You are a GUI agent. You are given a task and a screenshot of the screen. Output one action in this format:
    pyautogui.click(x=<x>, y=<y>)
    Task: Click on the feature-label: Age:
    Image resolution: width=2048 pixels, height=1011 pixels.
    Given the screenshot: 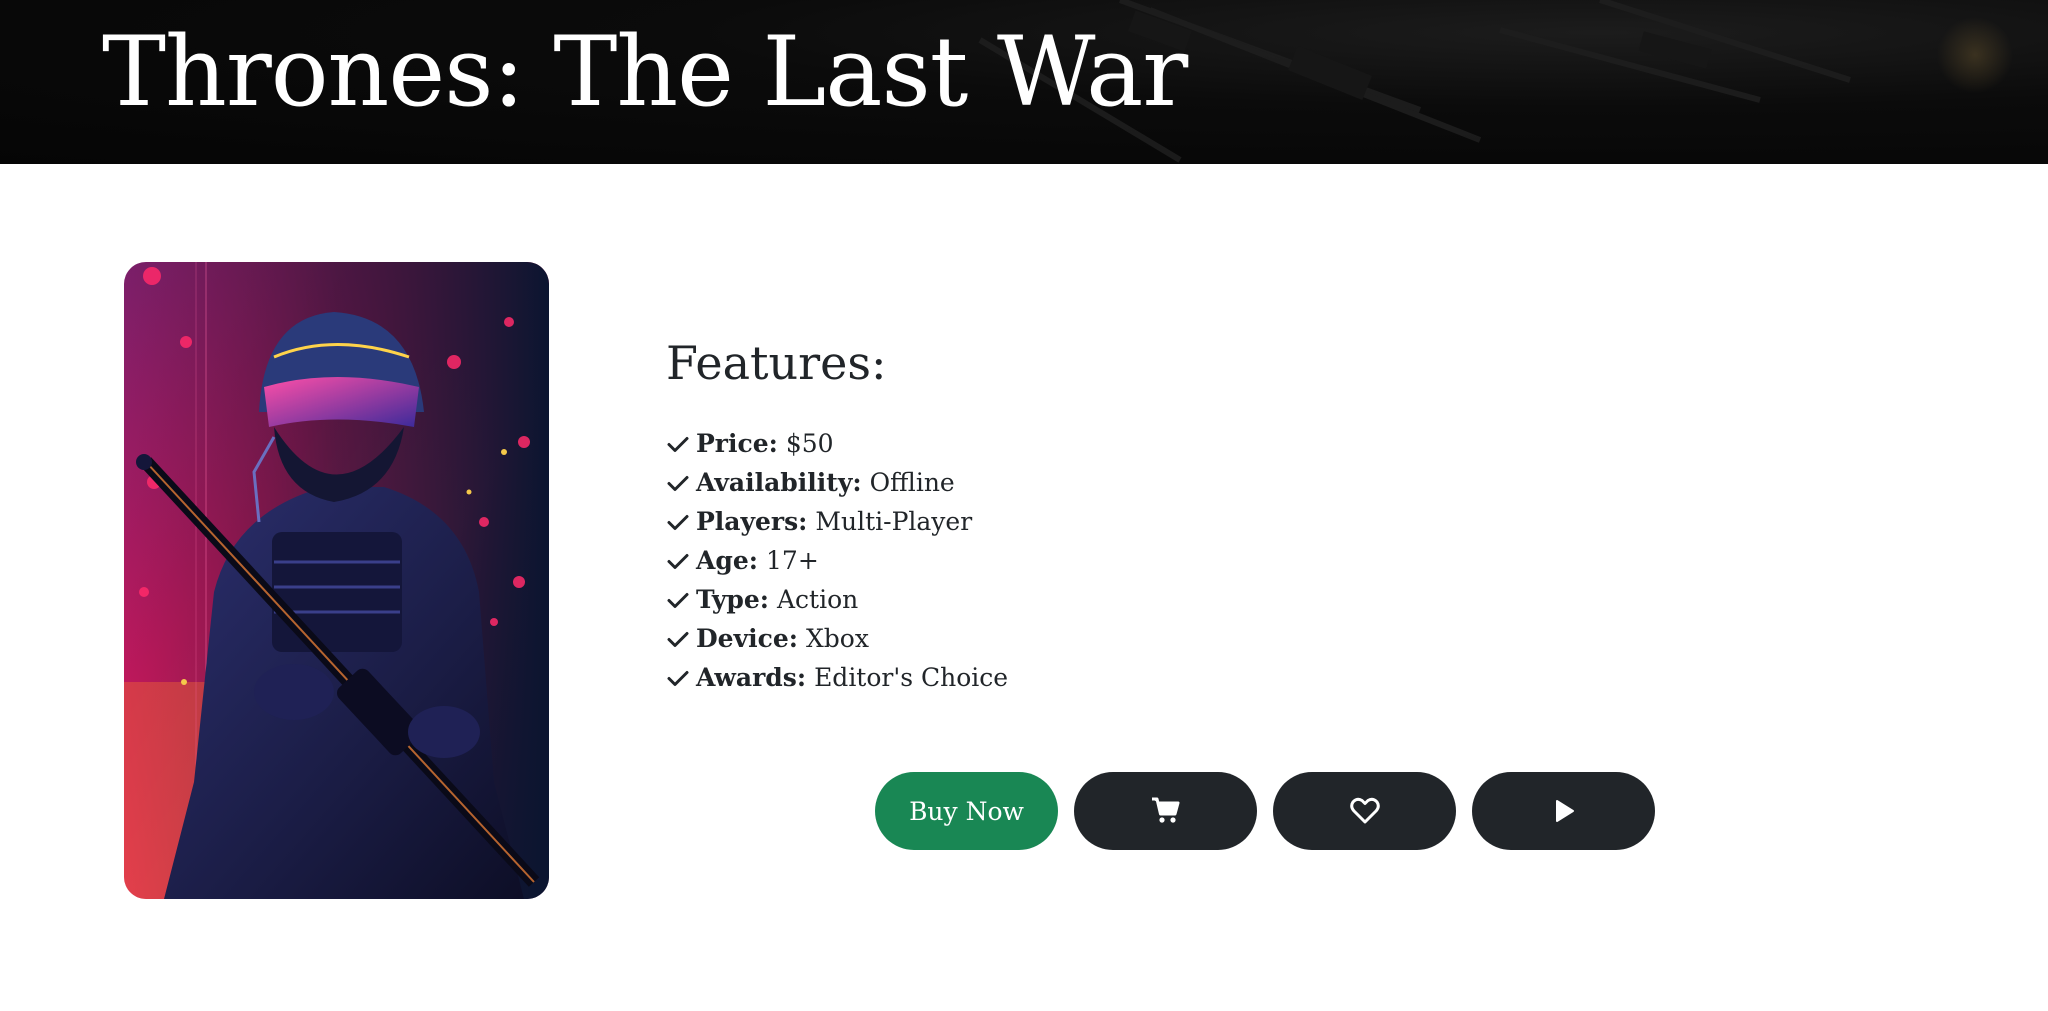 What is the action you would take?
    pyautogui.click(x=727, y=560)
    